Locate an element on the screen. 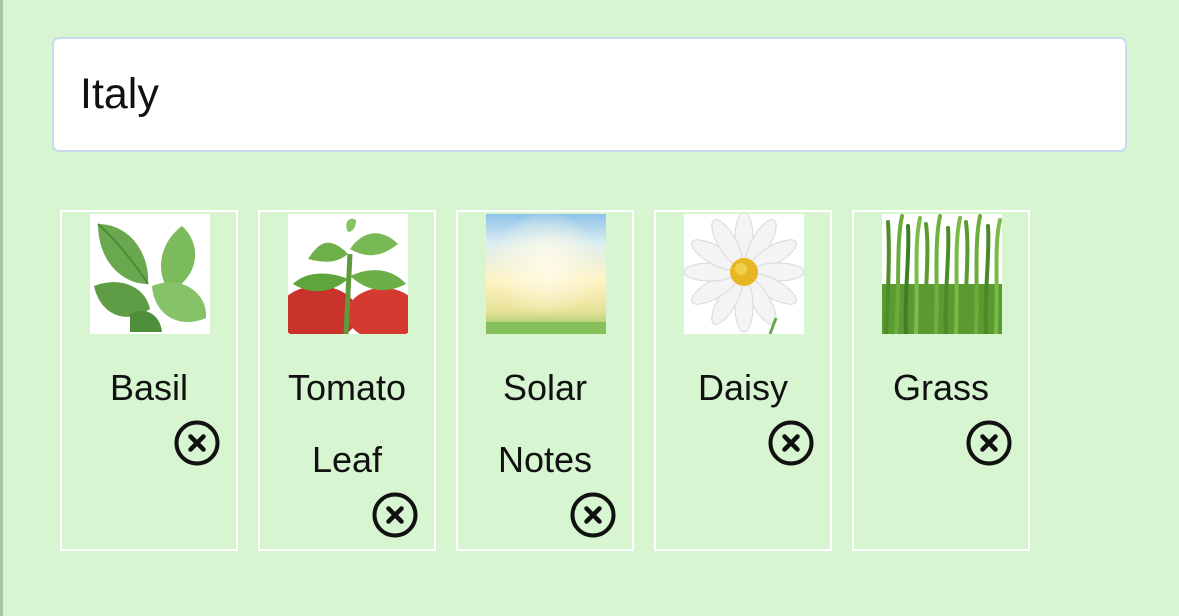  tile-label-line: Basil is located at coordinates (149, 387).